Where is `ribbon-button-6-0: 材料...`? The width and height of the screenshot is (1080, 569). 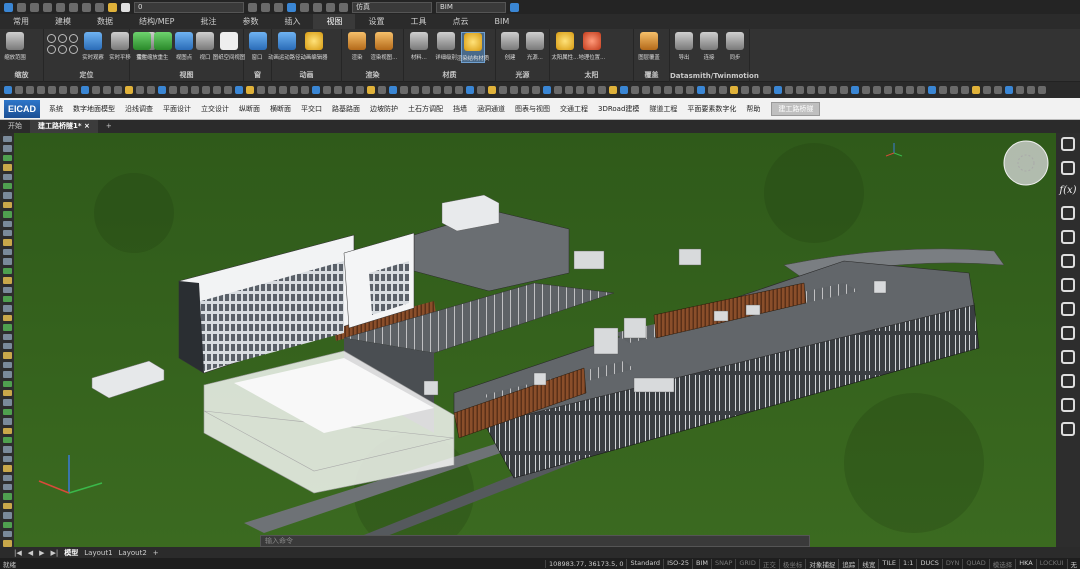 ribbon-button-6-0: 材料... is located at coordinates (419, 46).